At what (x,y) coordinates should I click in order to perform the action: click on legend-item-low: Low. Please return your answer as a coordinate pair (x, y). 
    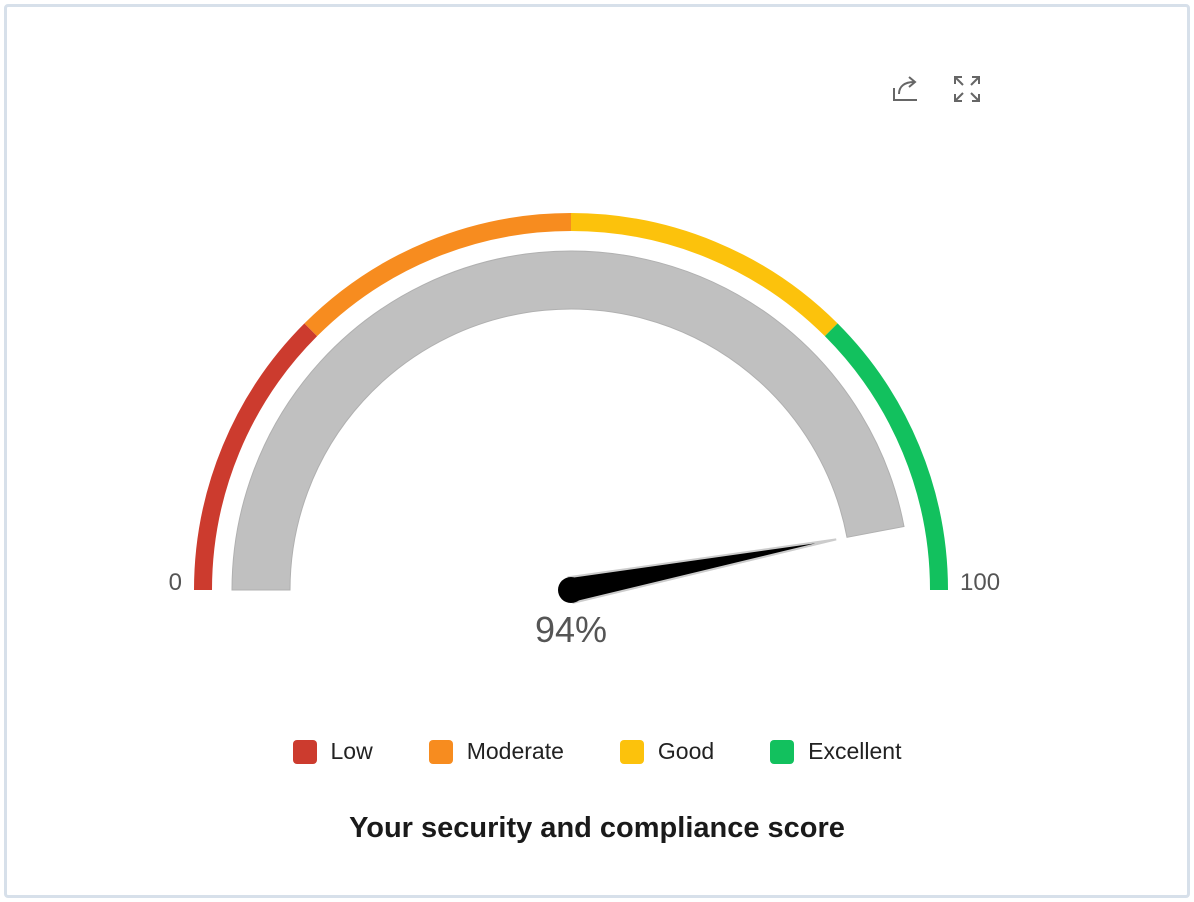
    Looking at the image, I should click on (332, 751).